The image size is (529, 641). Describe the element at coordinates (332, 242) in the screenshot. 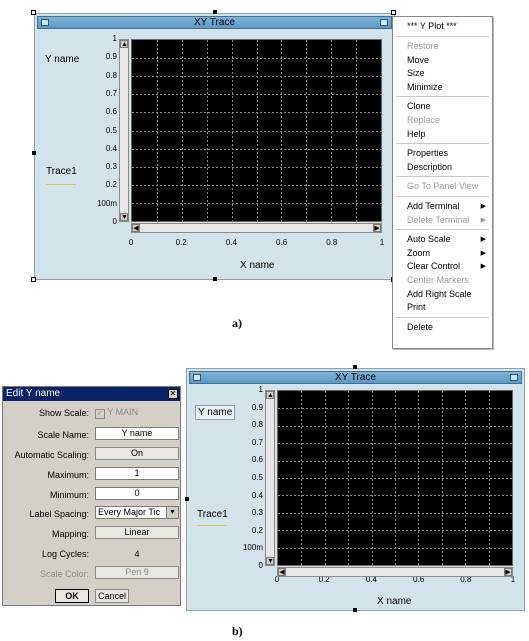

I see `x-tick-label: 0.8` at that location.